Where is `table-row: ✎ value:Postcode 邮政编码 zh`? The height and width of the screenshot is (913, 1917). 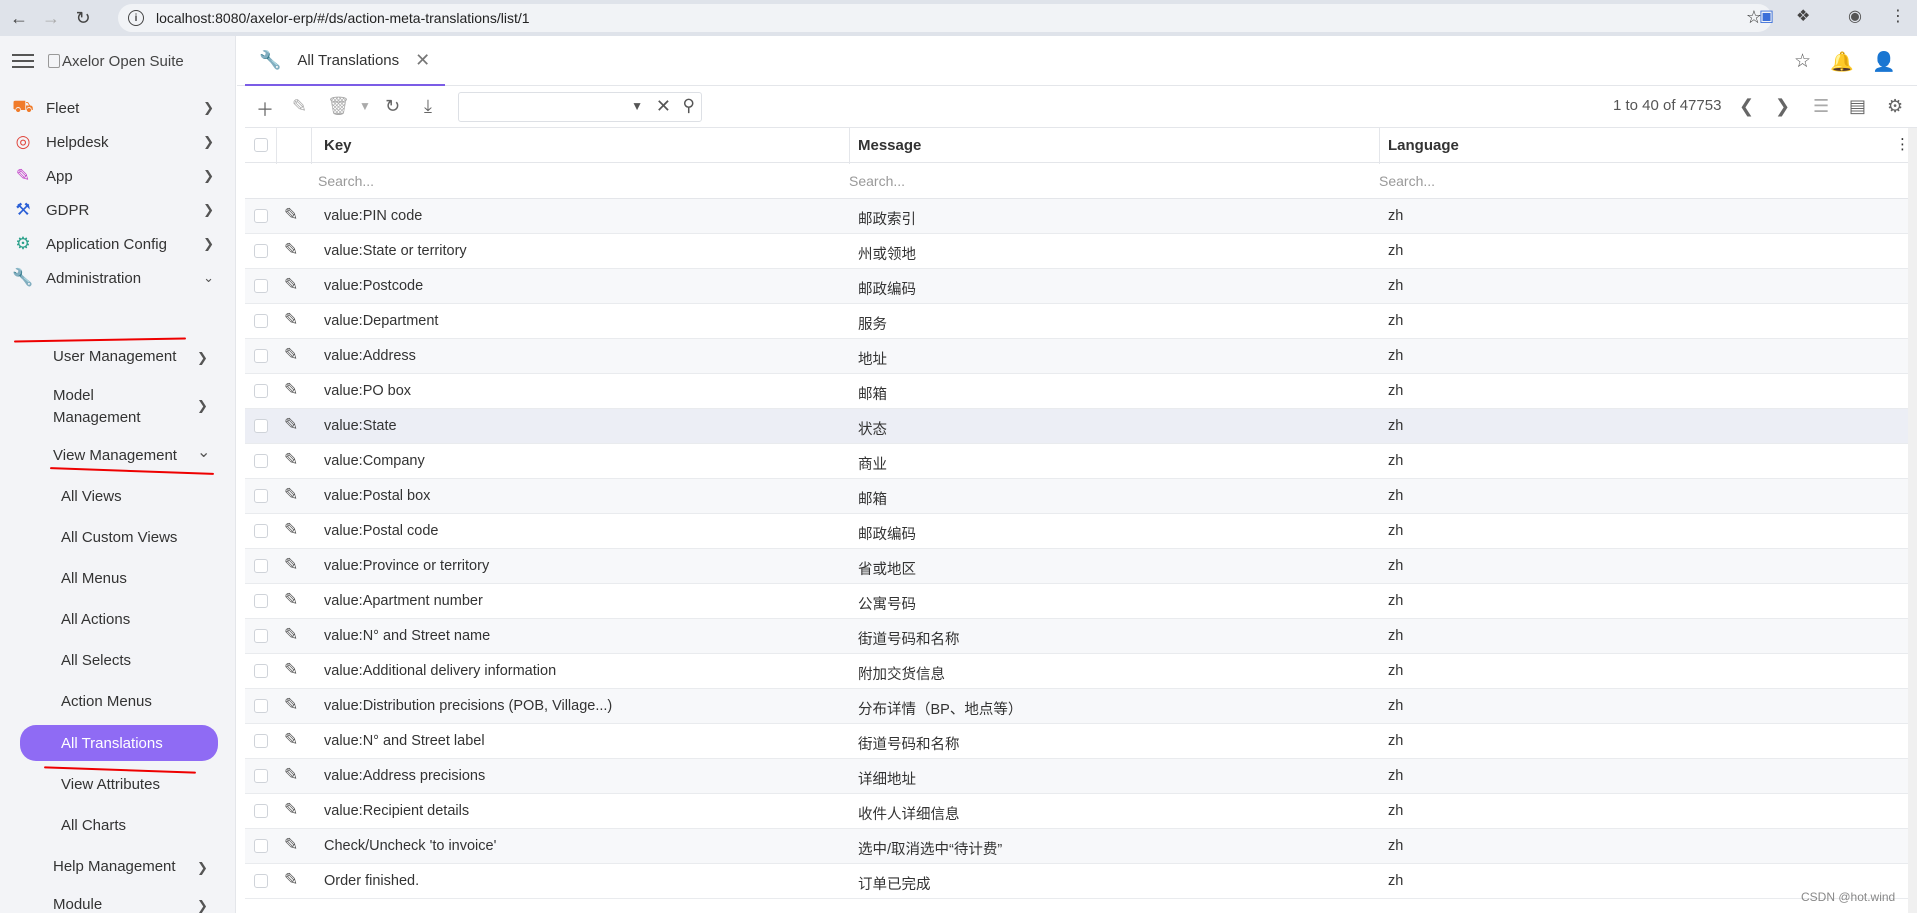 table-row: ✎ value:Postcode 邮政编码 zh is located at coordinates (1081, 286).